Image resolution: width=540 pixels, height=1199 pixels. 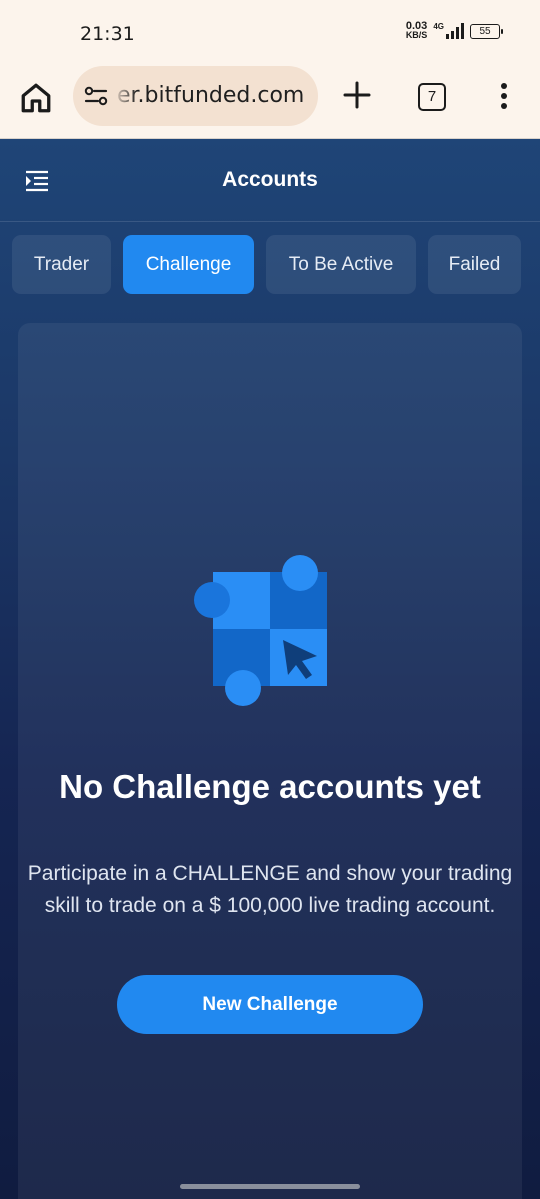 I want to click on url-text: er.bitfunded.com, so click(x=210, y=95).